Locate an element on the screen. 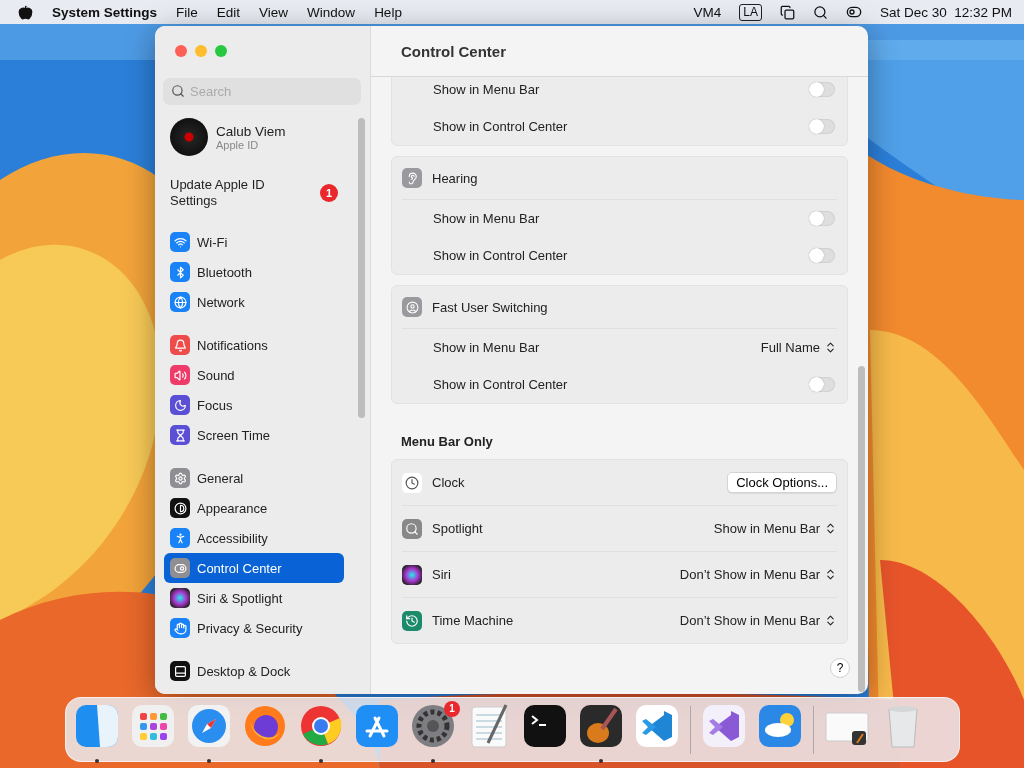 The image size is (1024, 768). sidebar-item: Notifications is located at coordinates (254, 345).